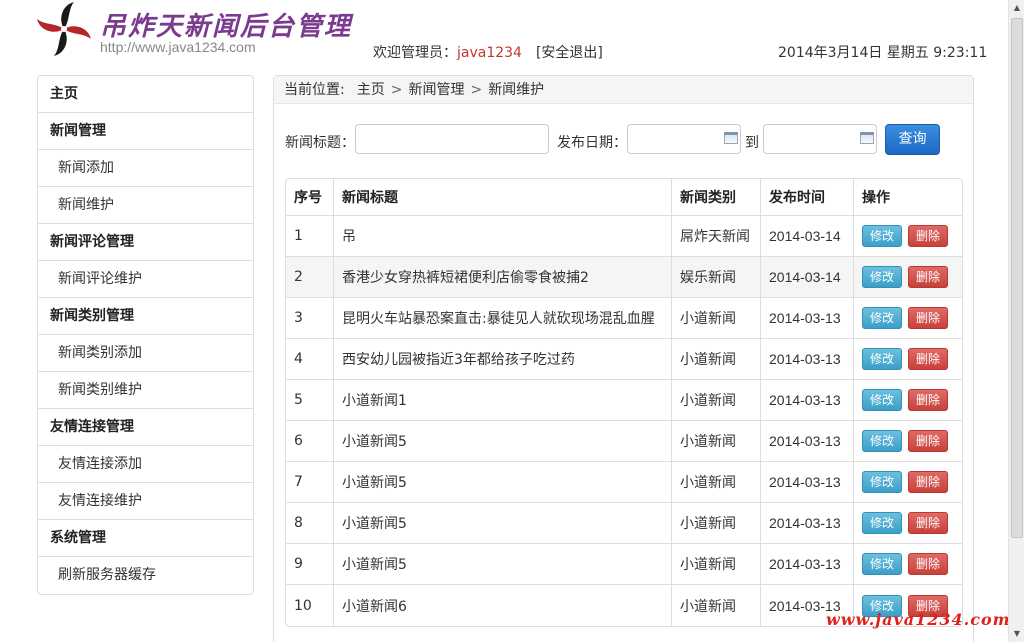 The image size is (1024, 642). I want to click on sidebar-item: 新闻类别维护, so click(145, 390).